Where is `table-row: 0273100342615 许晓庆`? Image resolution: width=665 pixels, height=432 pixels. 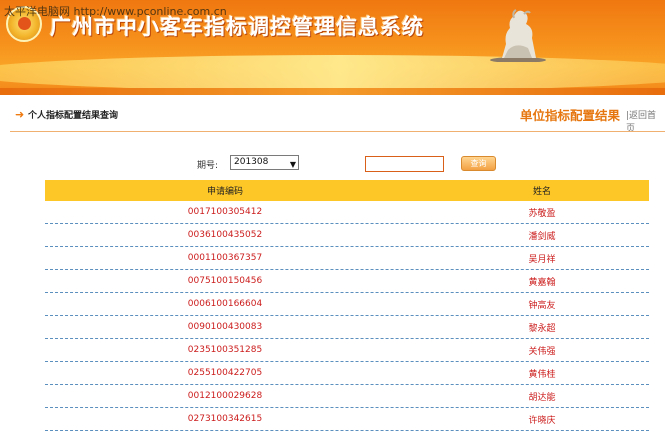
table-row: 0273100342615 许晓庆 is located at coordinates (347, 419).